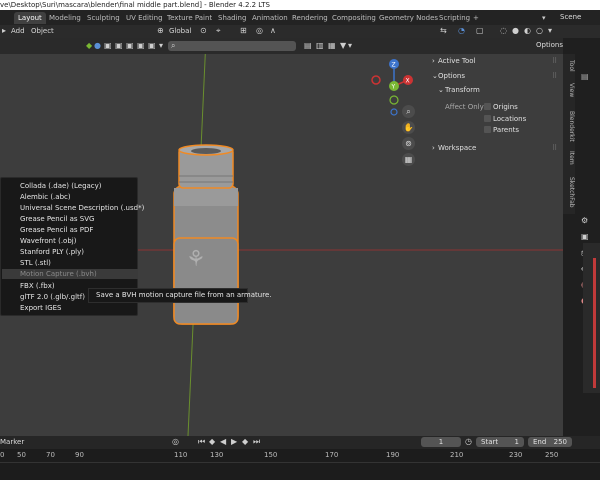 This screenshot has width=600, height=480. What do you see at coordinates (234, 442) in the screenshot?
I see `play-icon: ▶` at bounding box center [234, 442].